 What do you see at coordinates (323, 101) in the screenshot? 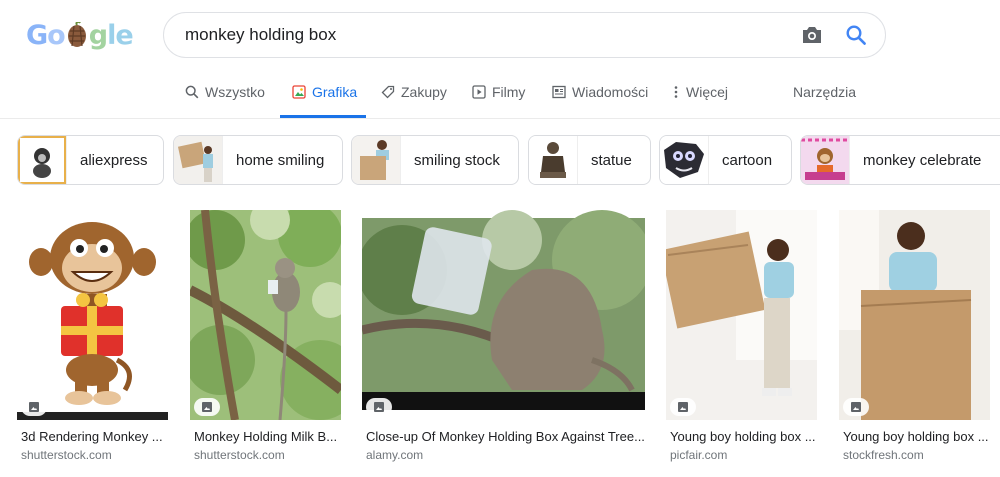
I see `tab-images: Grafika` at bounding box center [323, 101].